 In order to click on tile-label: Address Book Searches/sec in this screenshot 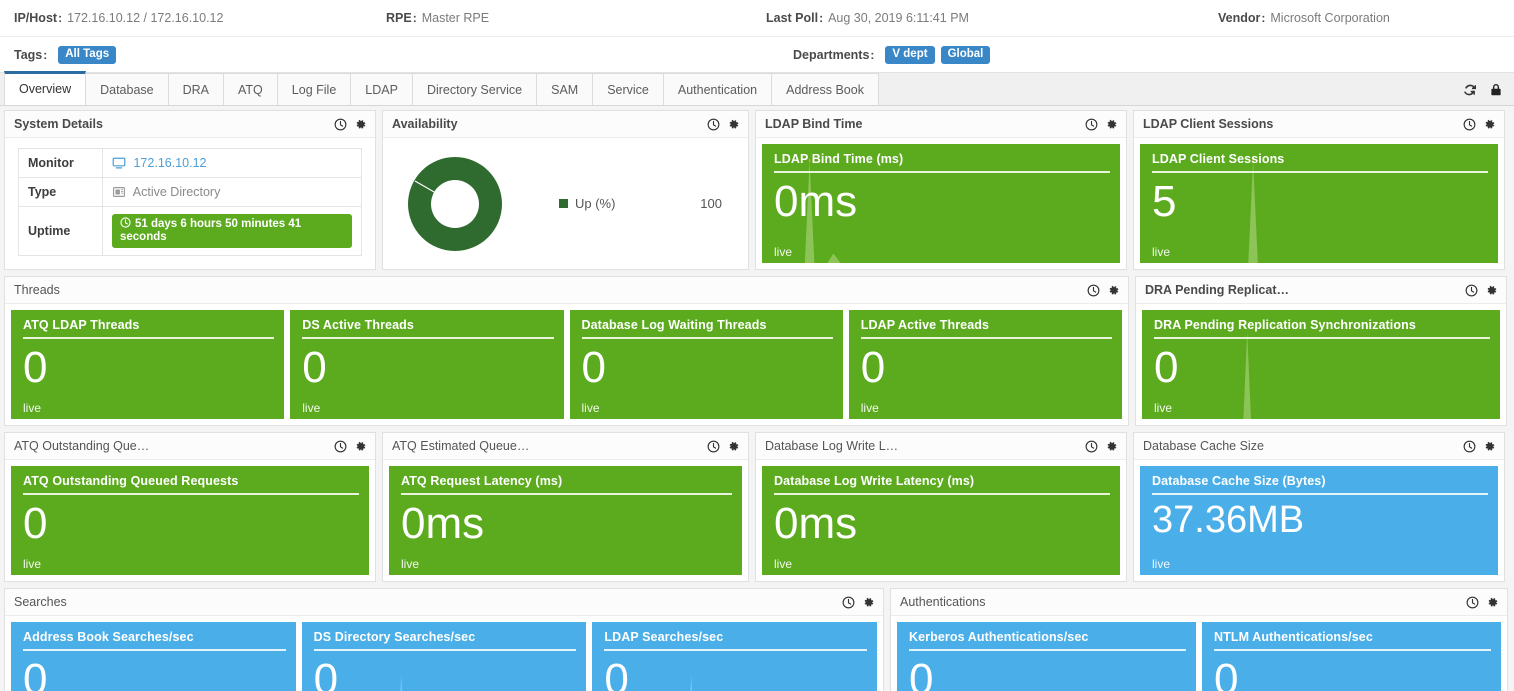, I will do `click(154, 640)`.